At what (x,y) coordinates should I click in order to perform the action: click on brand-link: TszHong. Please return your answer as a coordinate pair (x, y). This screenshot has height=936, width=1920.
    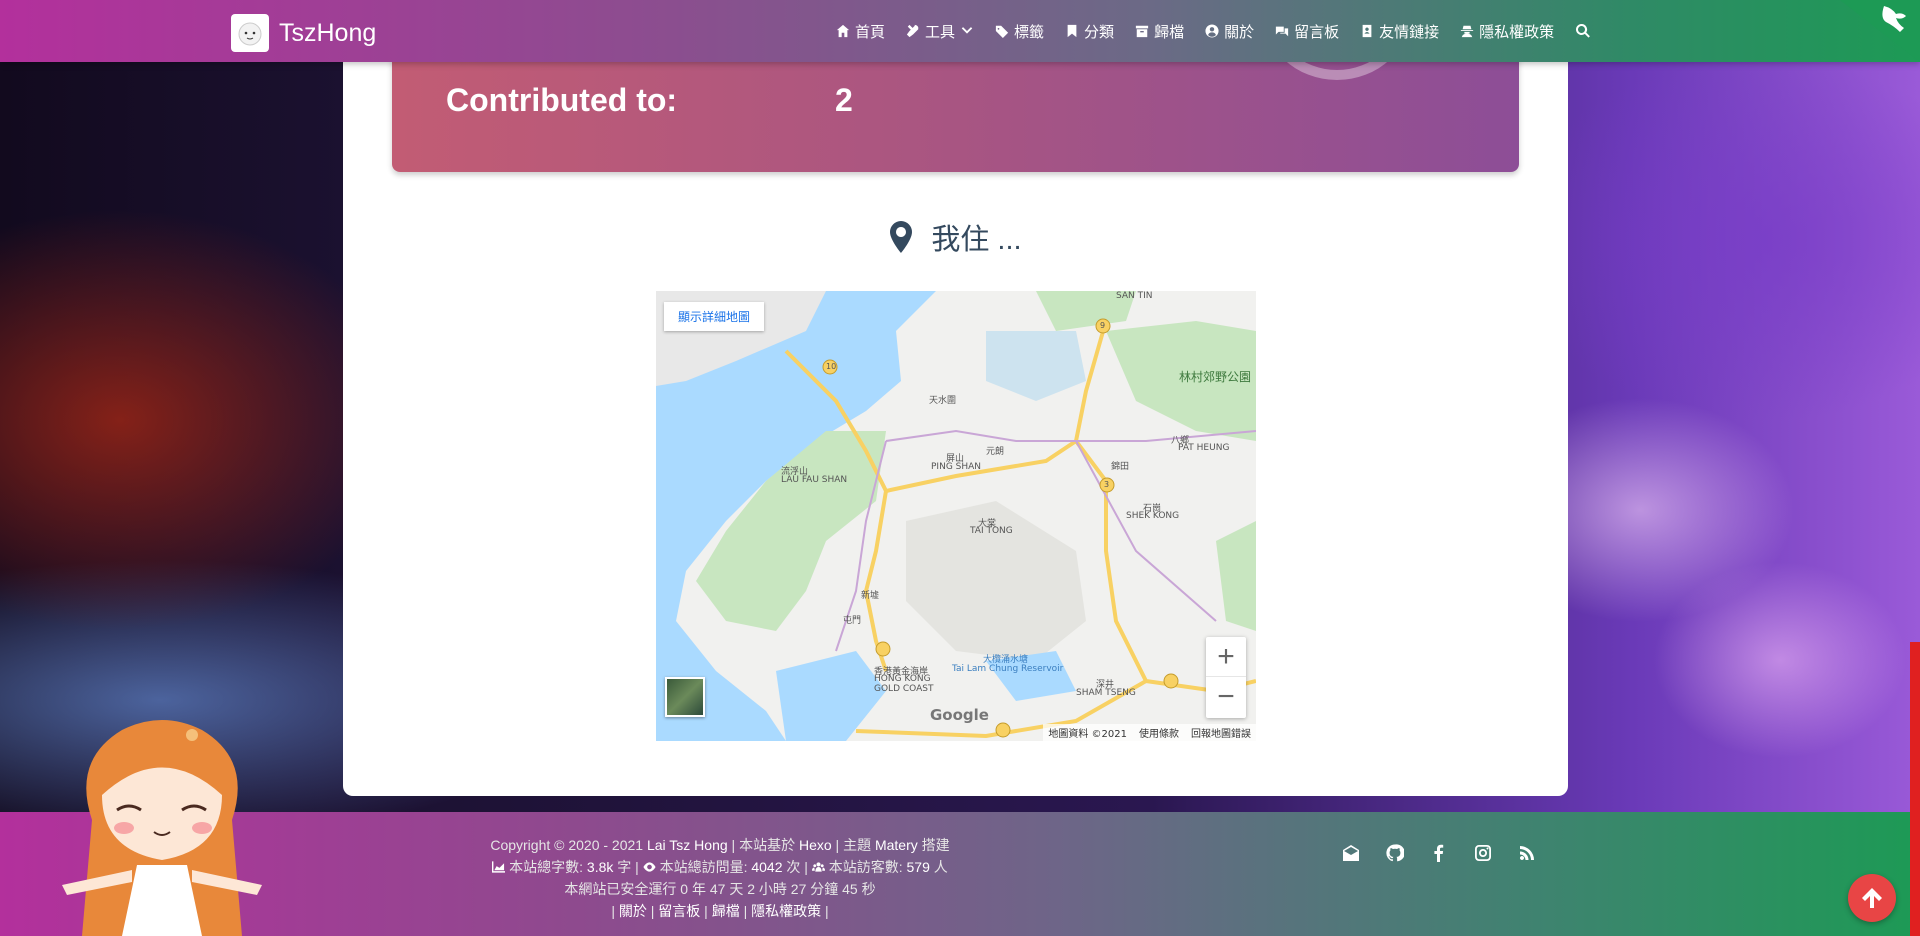
    Looking at the image, I should click on (303, 33).